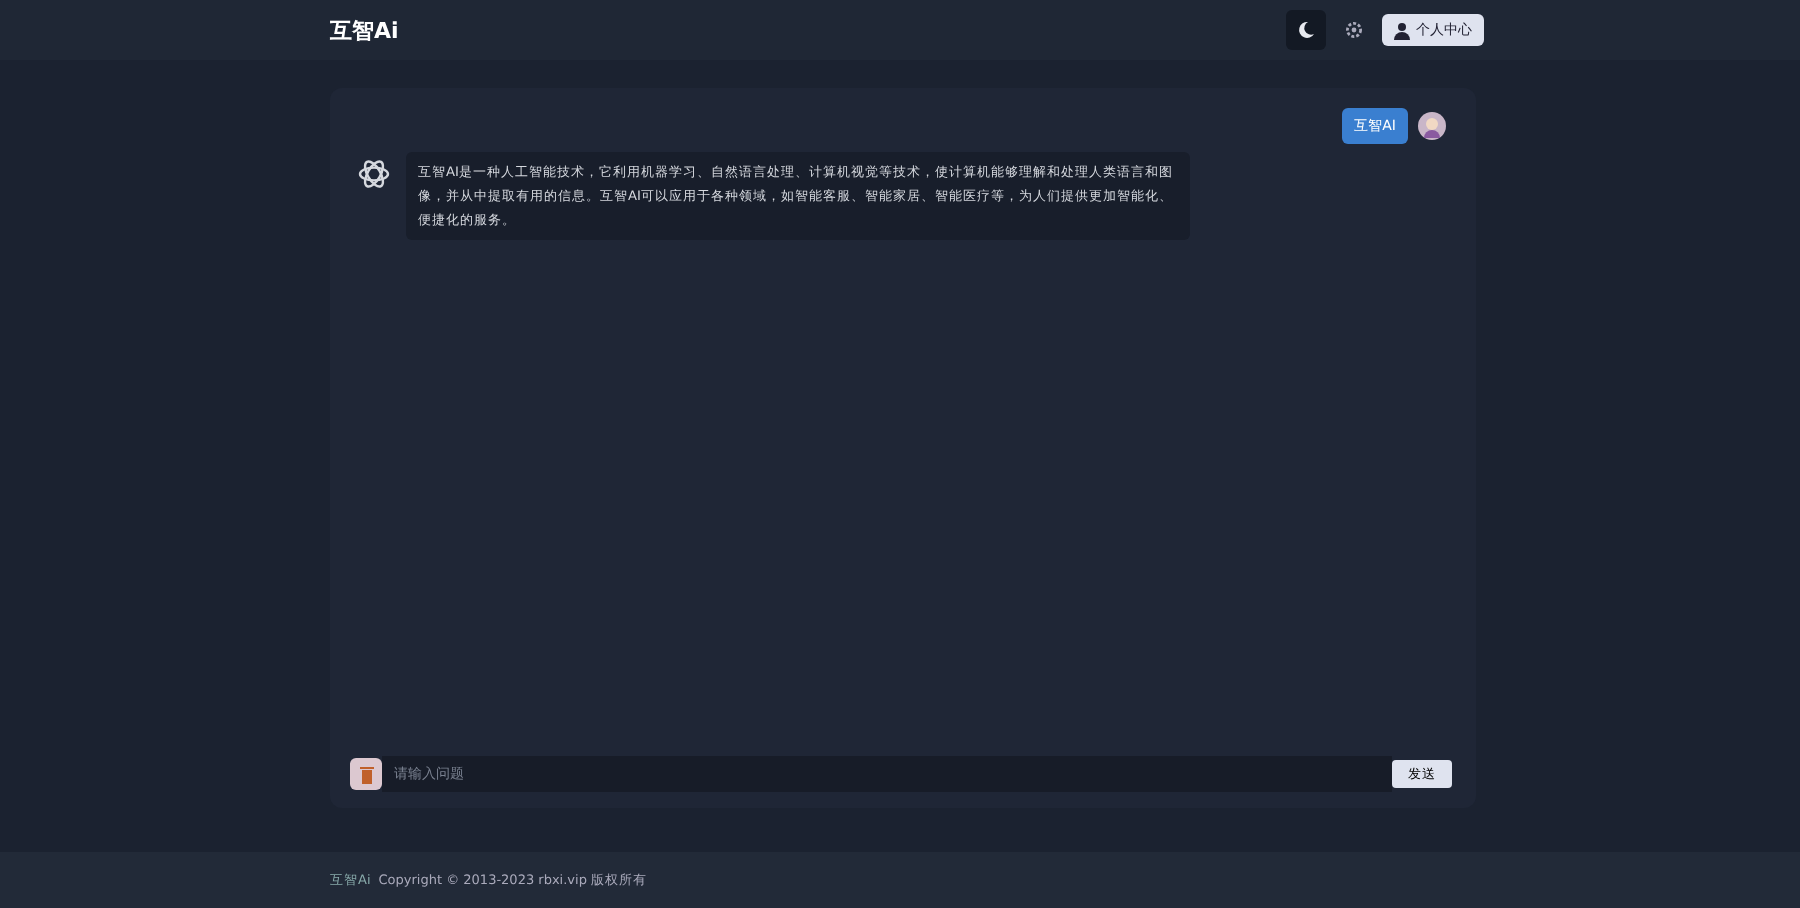 This screenshot has width=1800, height=908. I want to click on brand-title: 互智Ai, so click(364, 30).